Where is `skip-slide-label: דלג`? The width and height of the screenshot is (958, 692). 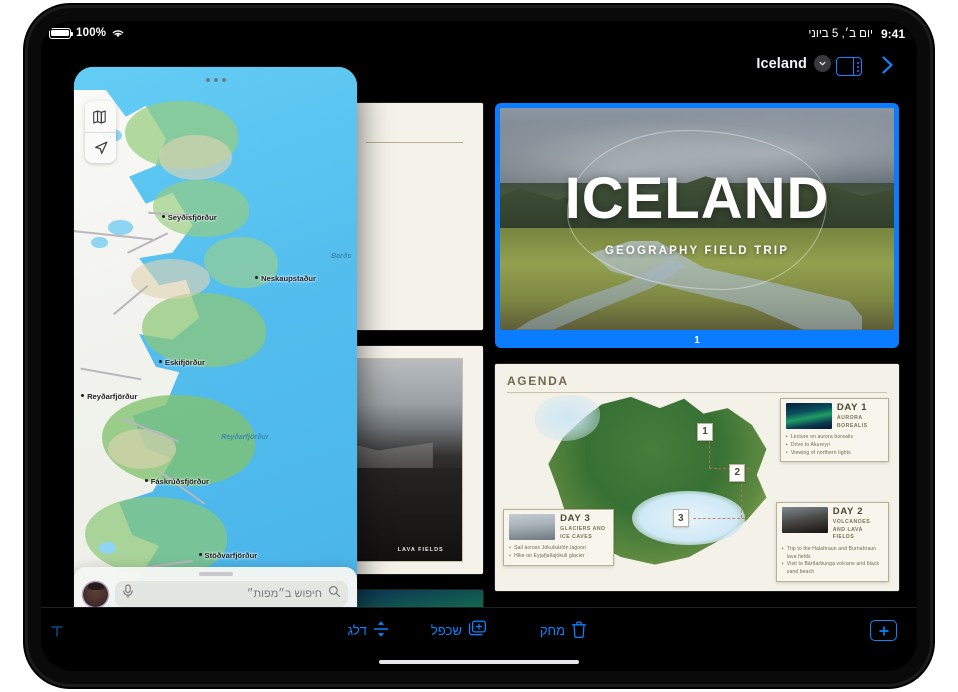 skip-slide-label: דלג is located at coordinates (357, 630).